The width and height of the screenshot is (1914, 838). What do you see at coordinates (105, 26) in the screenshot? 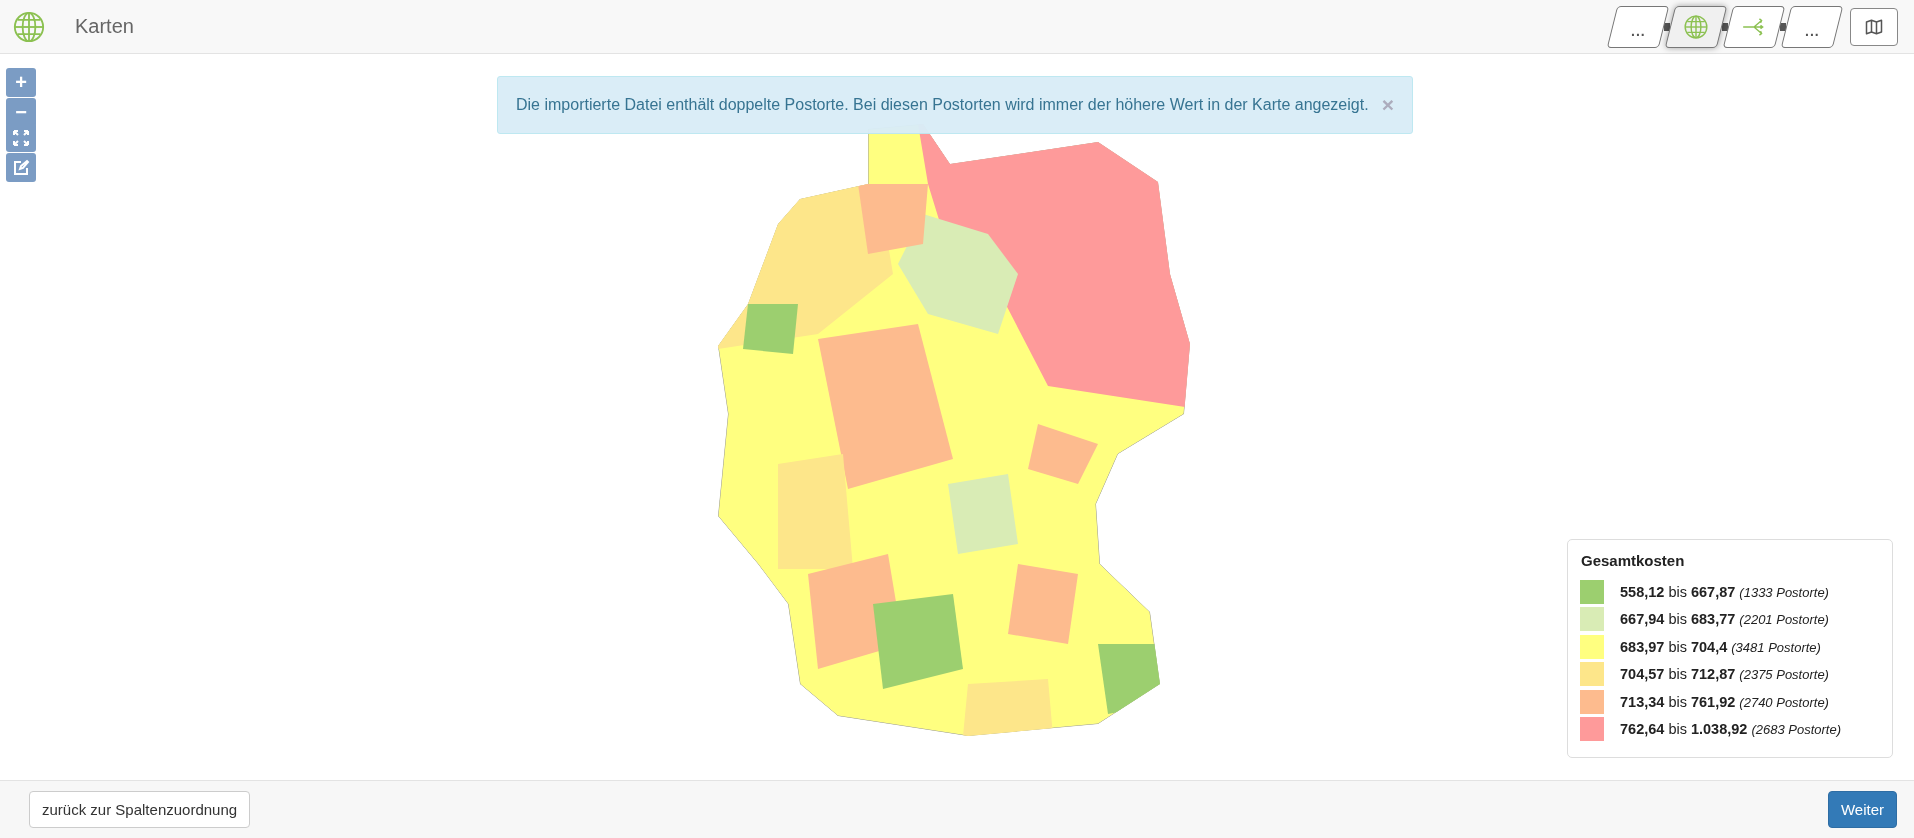
I see `page-title: Karten` at bounding box center [105, 26].